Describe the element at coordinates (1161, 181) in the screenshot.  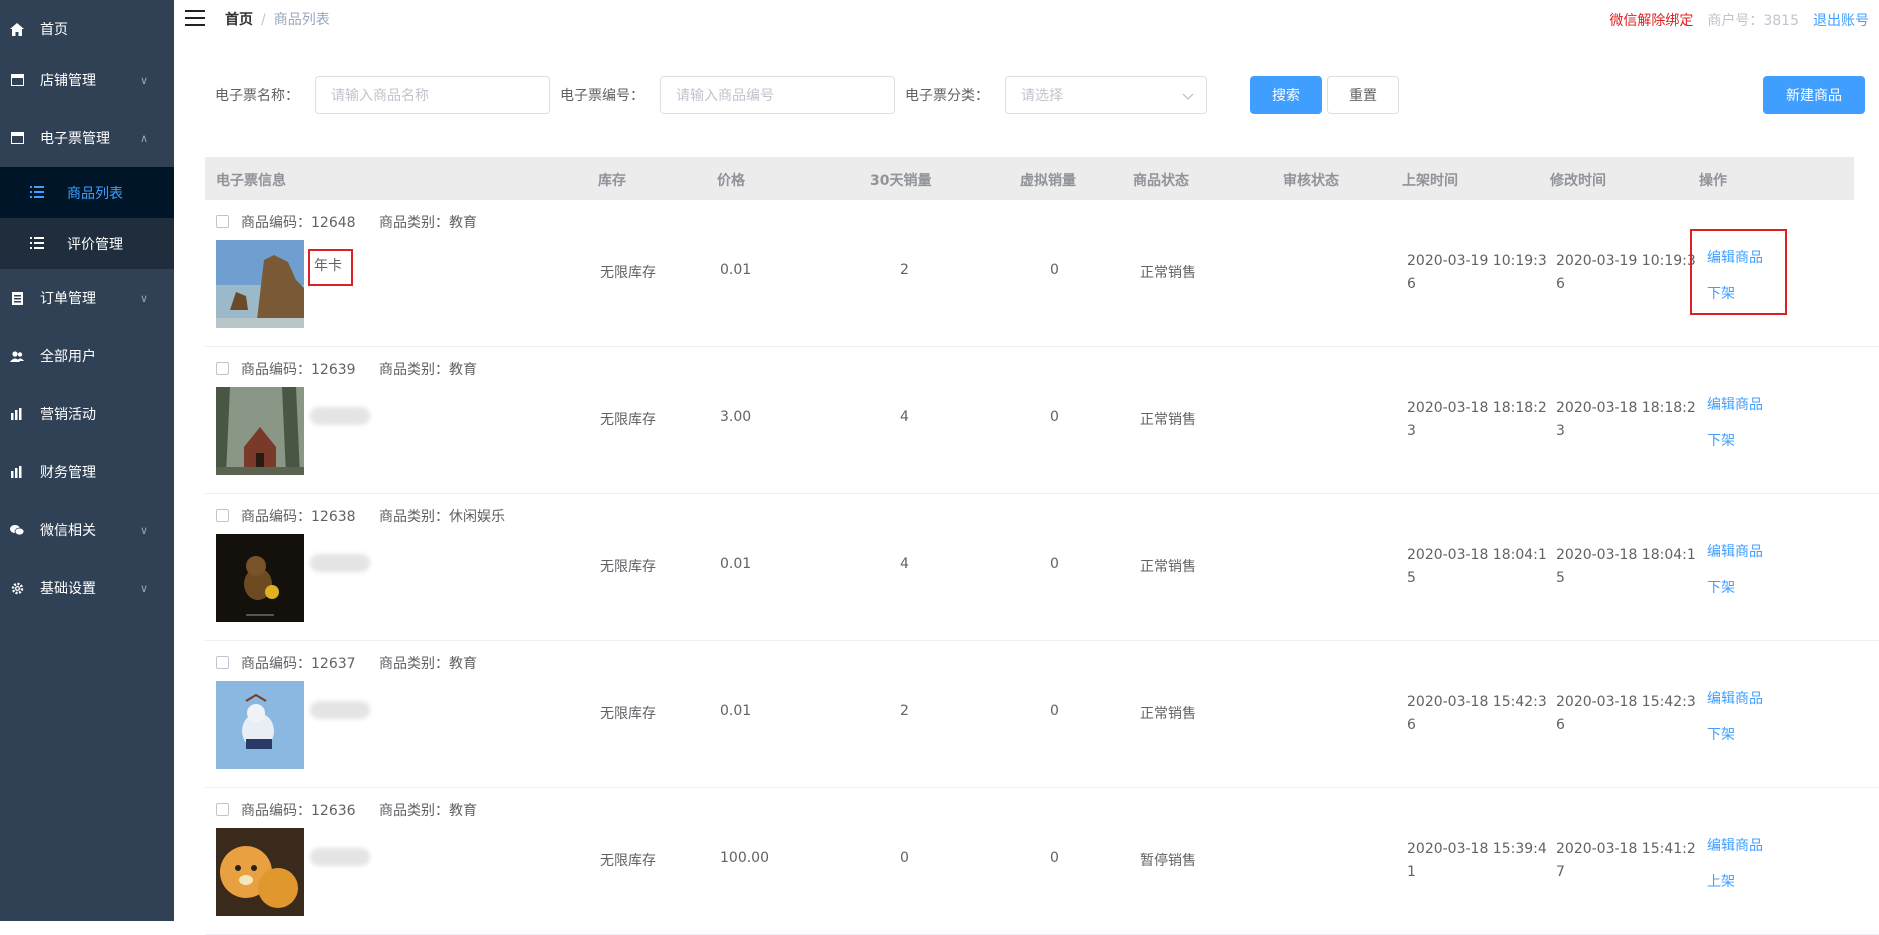
I see `column-header-status: 商品状态` at that location.